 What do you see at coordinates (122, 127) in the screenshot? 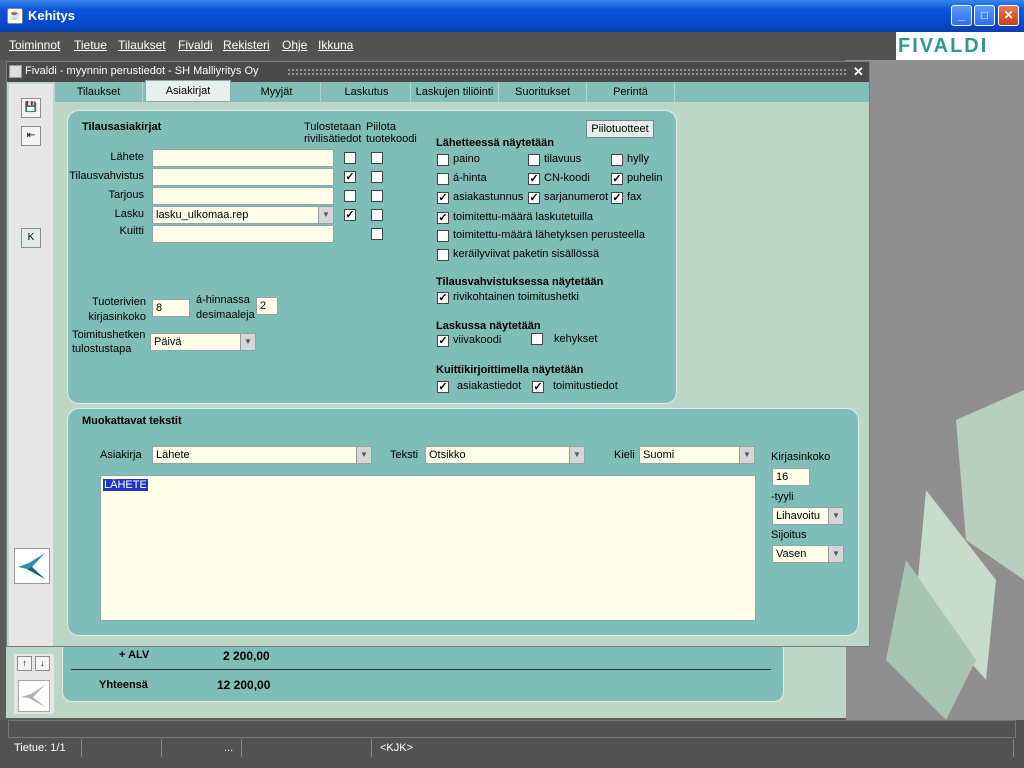
I see `documents-title: Tilausasiakirjat` at bounding box center [122, 127].